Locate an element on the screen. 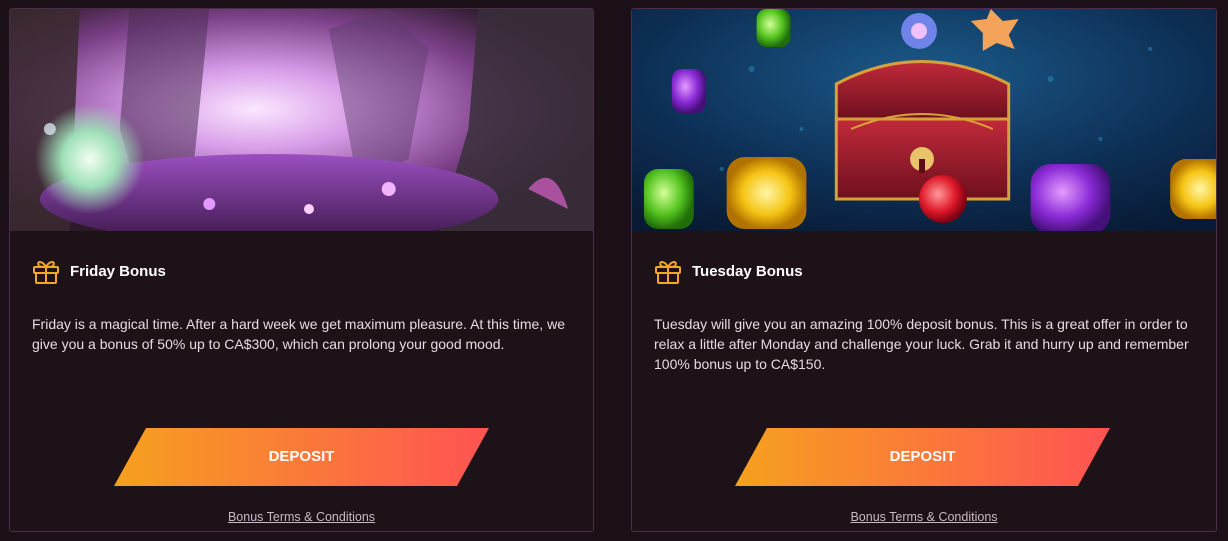 This screenshot has height=541, width=1228. card-title: Friday Bonus is located at coordinates (118, 271).